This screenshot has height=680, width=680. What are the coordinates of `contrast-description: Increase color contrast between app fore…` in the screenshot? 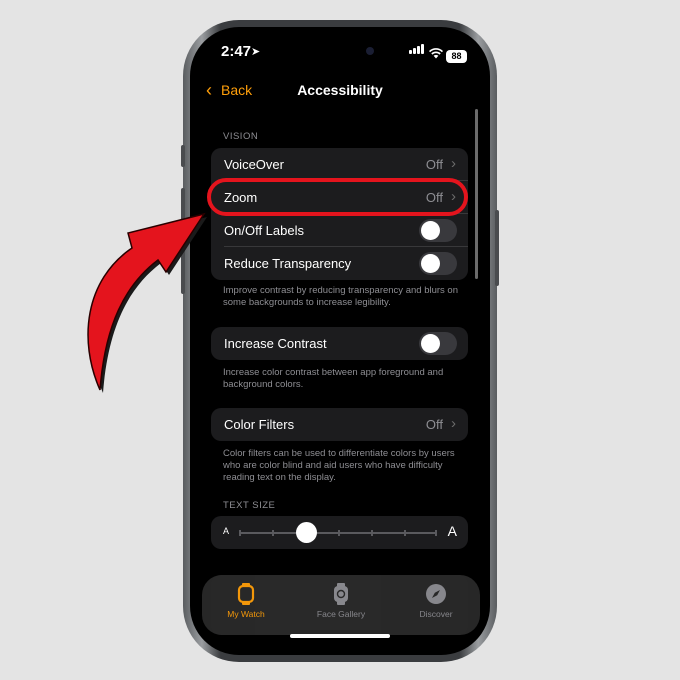 It's located at (333, 378).